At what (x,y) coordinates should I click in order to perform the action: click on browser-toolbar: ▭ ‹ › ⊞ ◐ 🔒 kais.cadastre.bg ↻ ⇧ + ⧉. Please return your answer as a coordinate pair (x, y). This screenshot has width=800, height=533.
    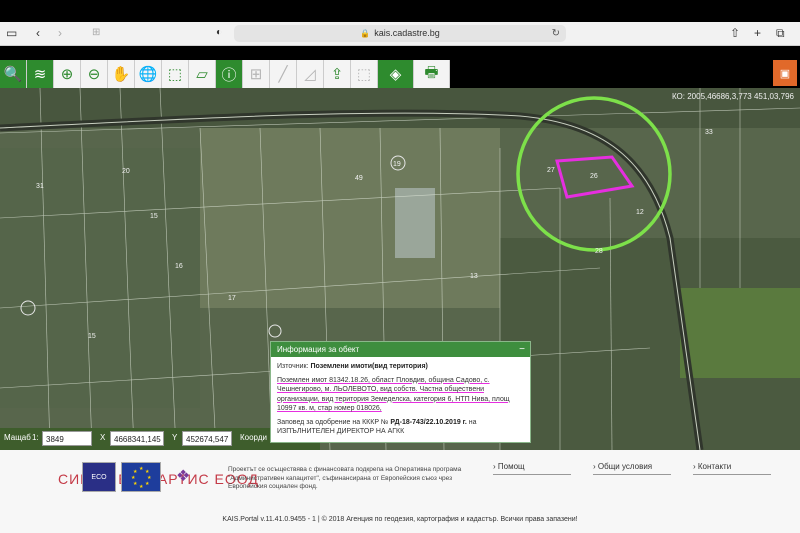
    Looking at the image, I should click on (400, 34).